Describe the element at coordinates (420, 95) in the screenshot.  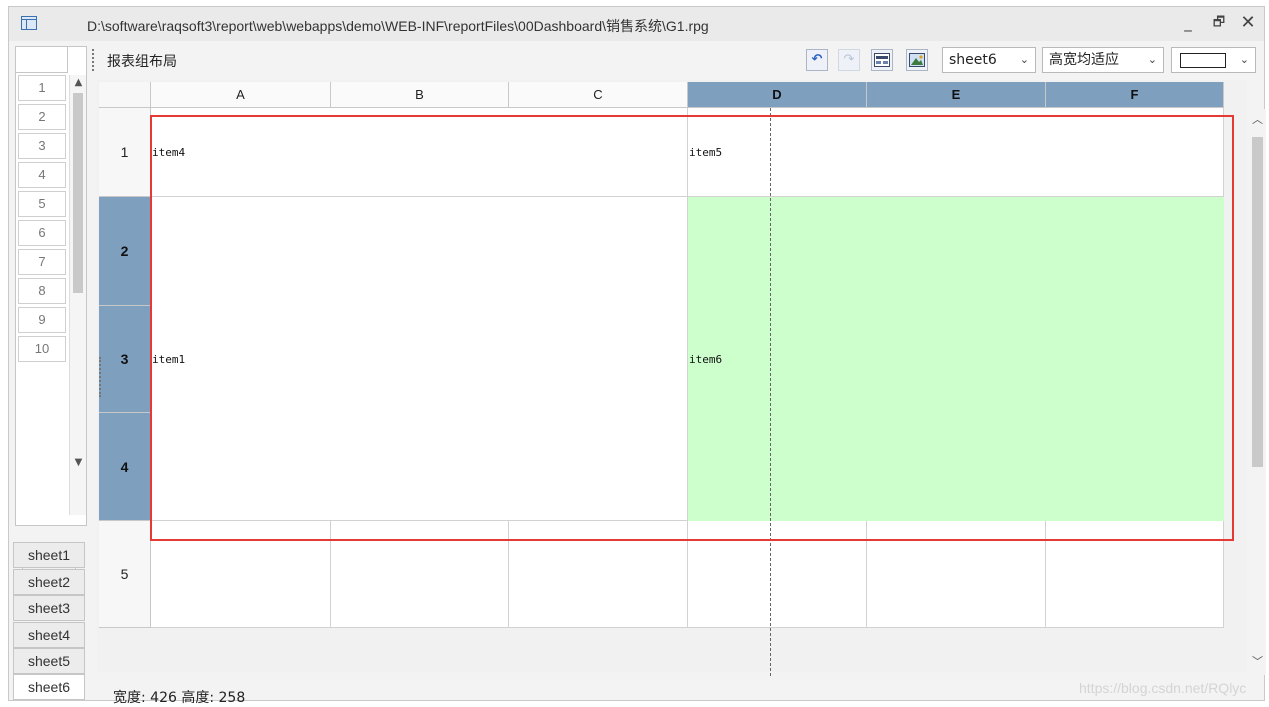
I see `column-header-b: B` at that location.